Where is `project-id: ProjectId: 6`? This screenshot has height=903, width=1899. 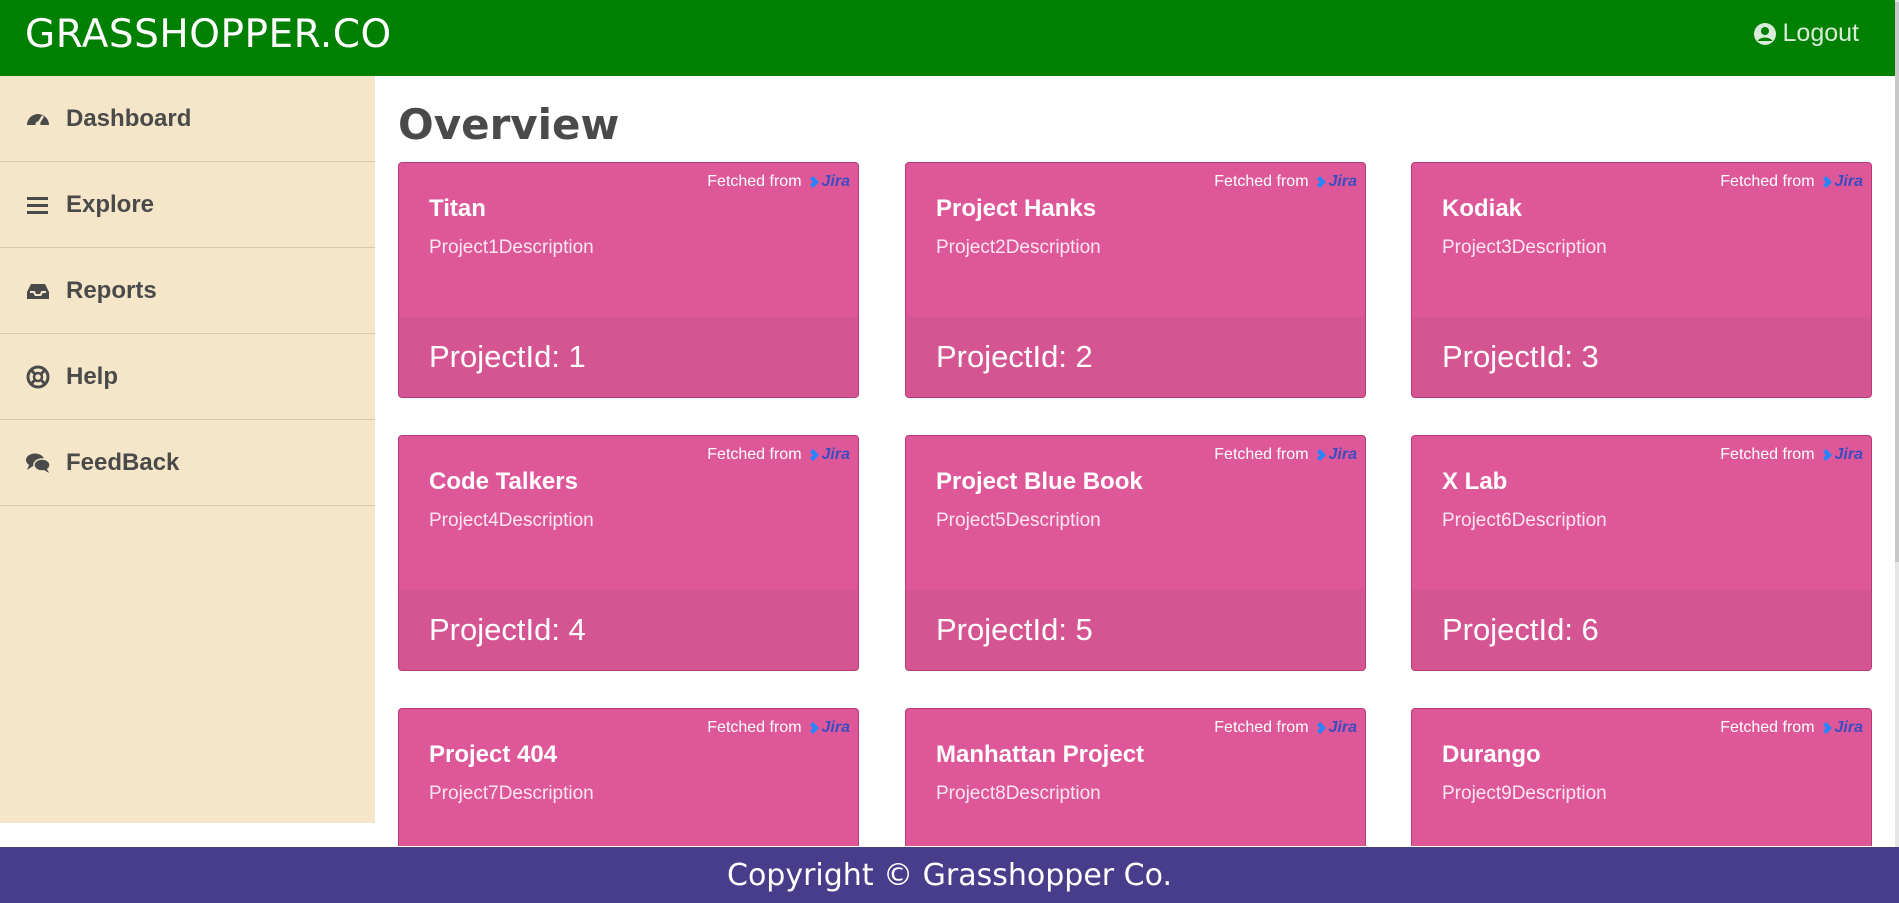 project-id: ProjectId: 6 is located at coordinates (1520, 629).